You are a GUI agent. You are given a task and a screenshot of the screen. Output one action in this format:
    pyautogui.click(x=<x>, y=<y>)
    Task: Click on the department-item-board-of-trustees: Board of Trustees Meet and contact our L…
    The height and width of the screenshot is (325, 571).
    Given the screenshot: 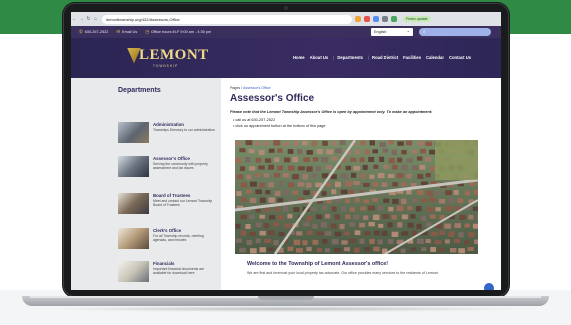 What is the action you would take?
    pyautogui.click(x=168, y=205)
    